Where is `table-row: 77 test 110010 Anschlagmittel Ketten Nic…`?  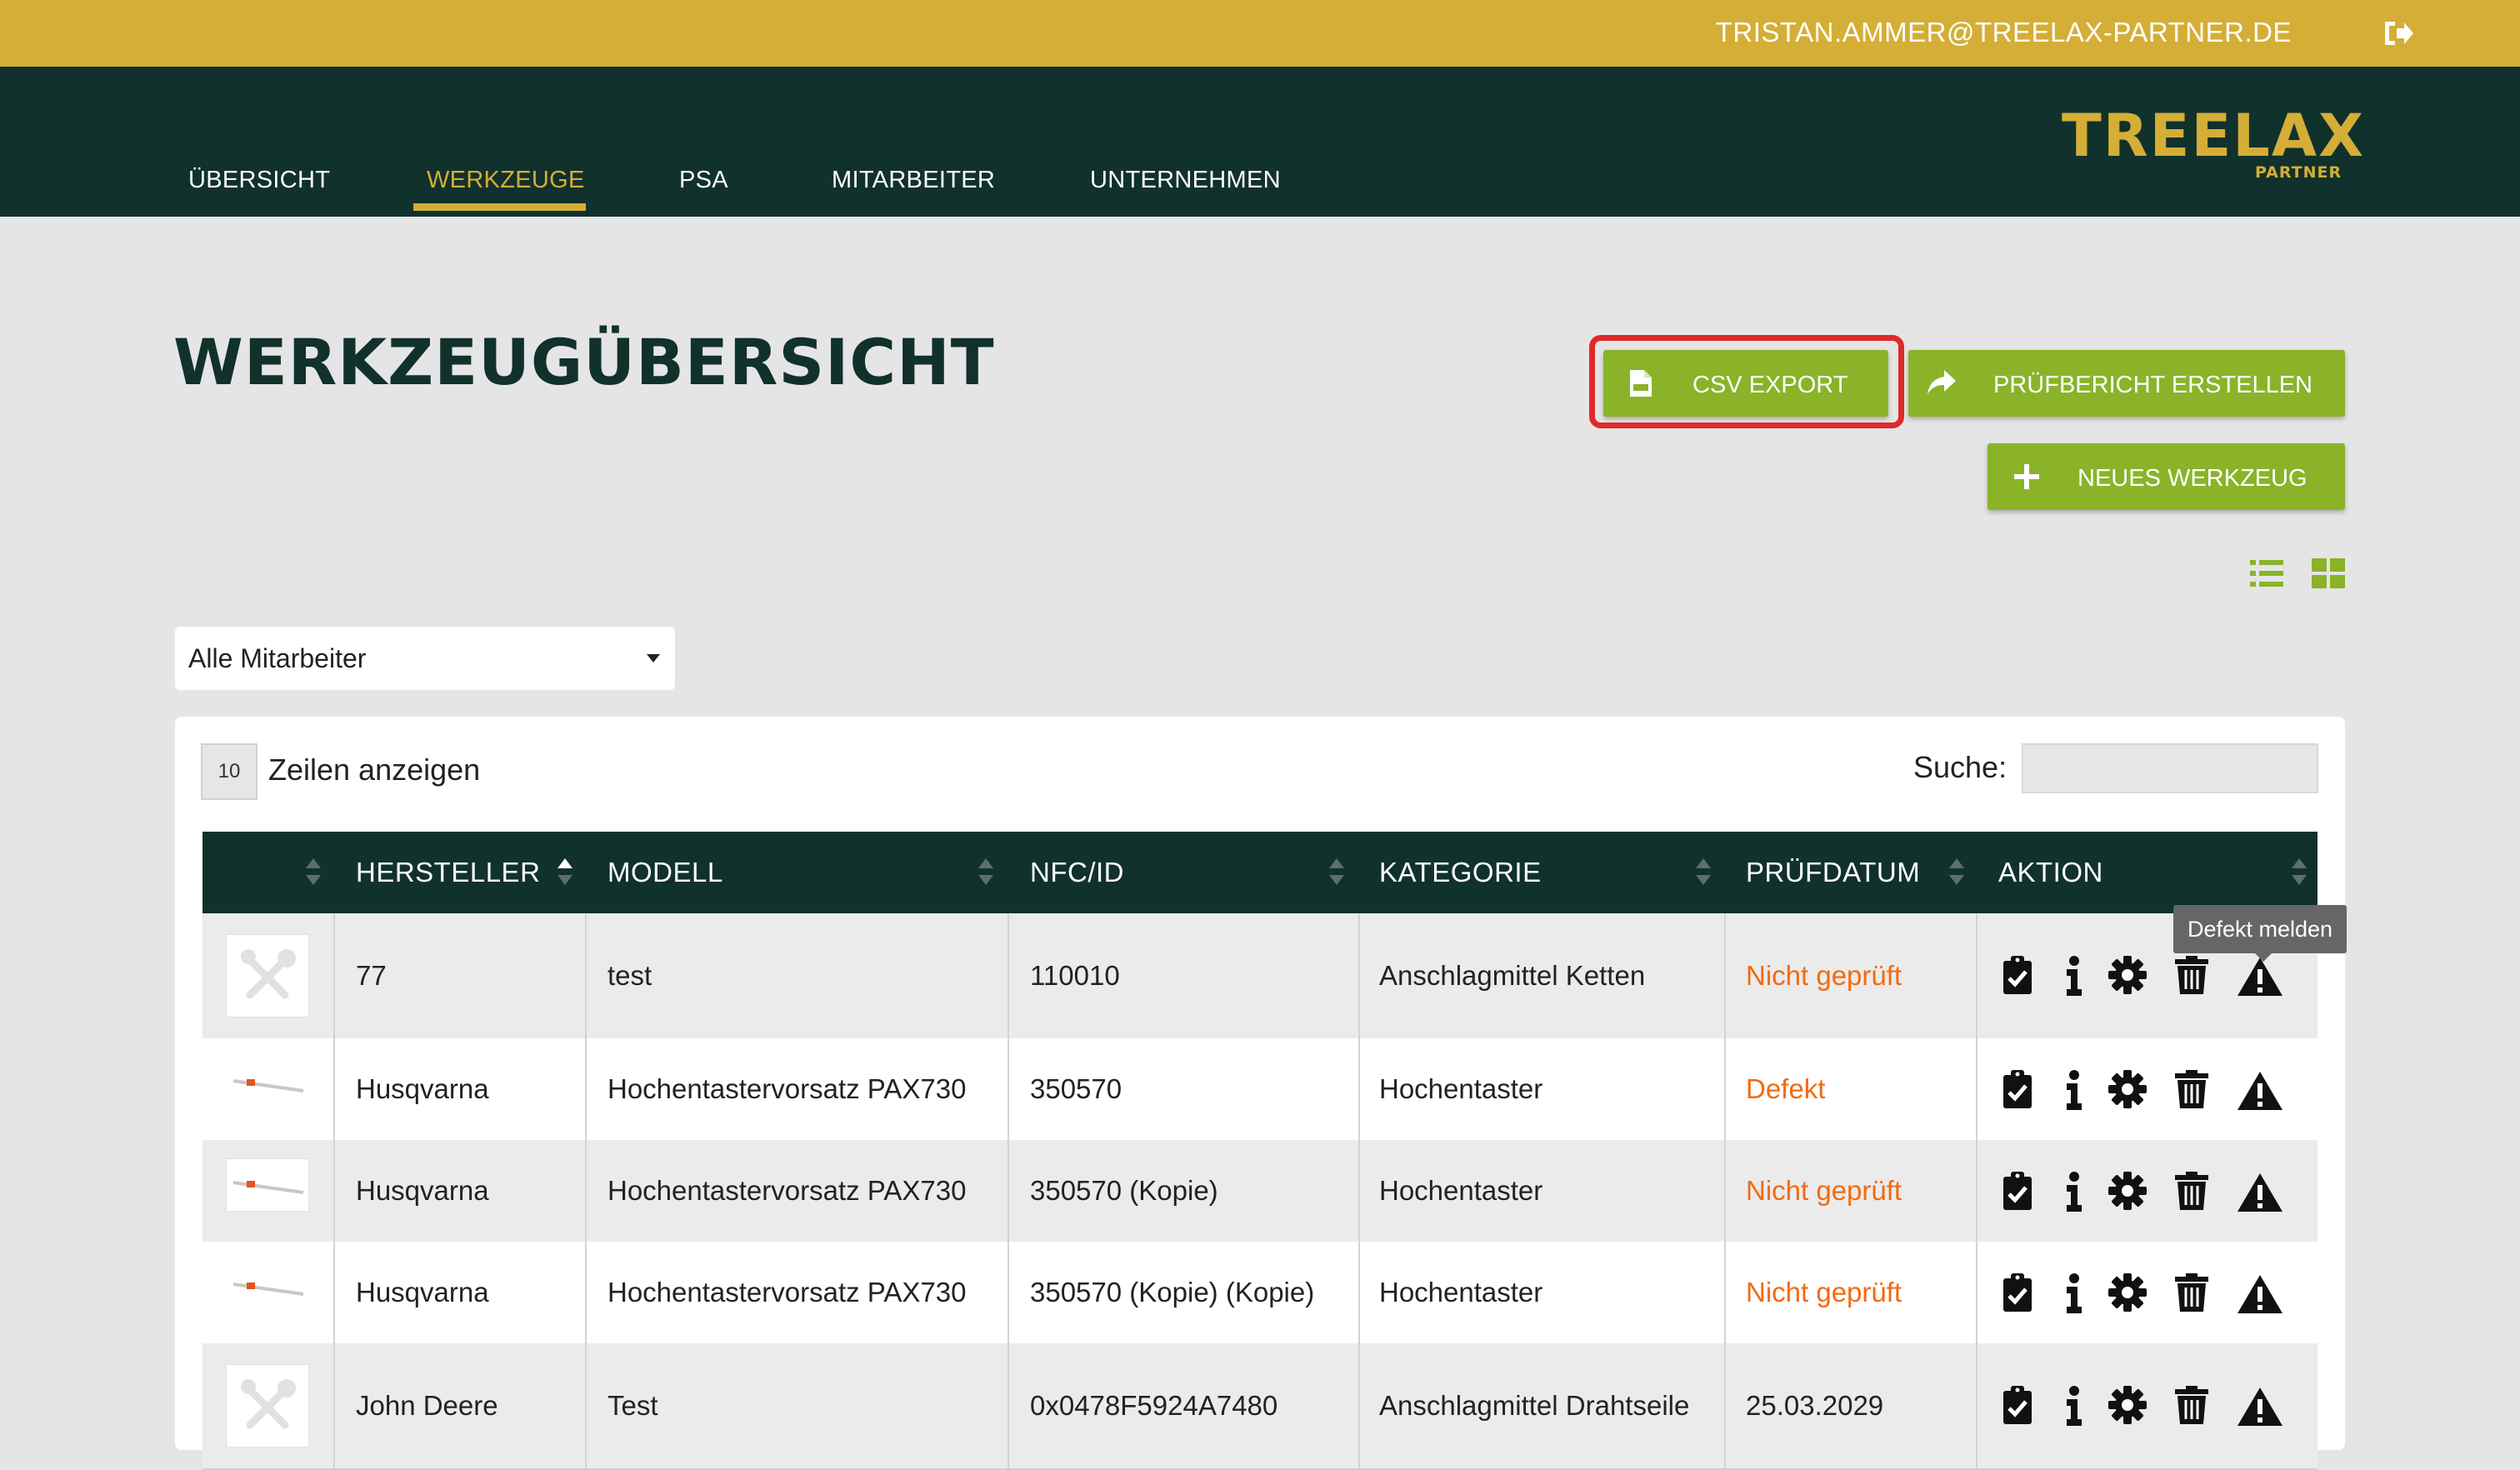
table-row: 77 test 110010 Anschlagmittel Ketten Nic… is located at coordinates (1260, 976).